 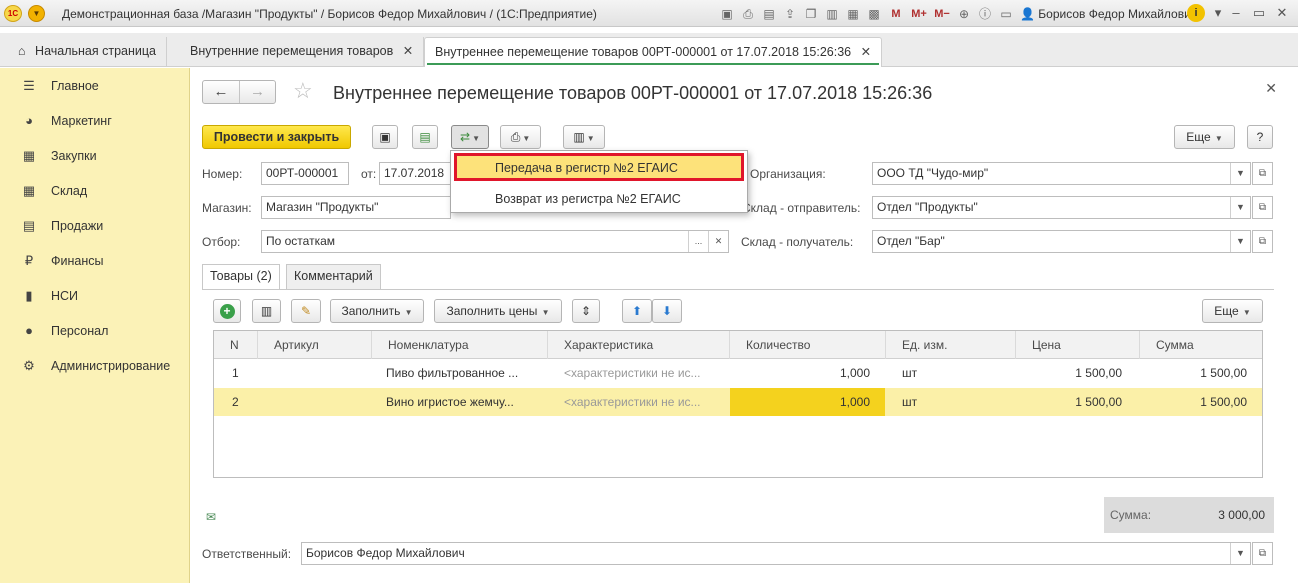 I want to click on tab-goods: Товары (2), so click(x=241, y=277).